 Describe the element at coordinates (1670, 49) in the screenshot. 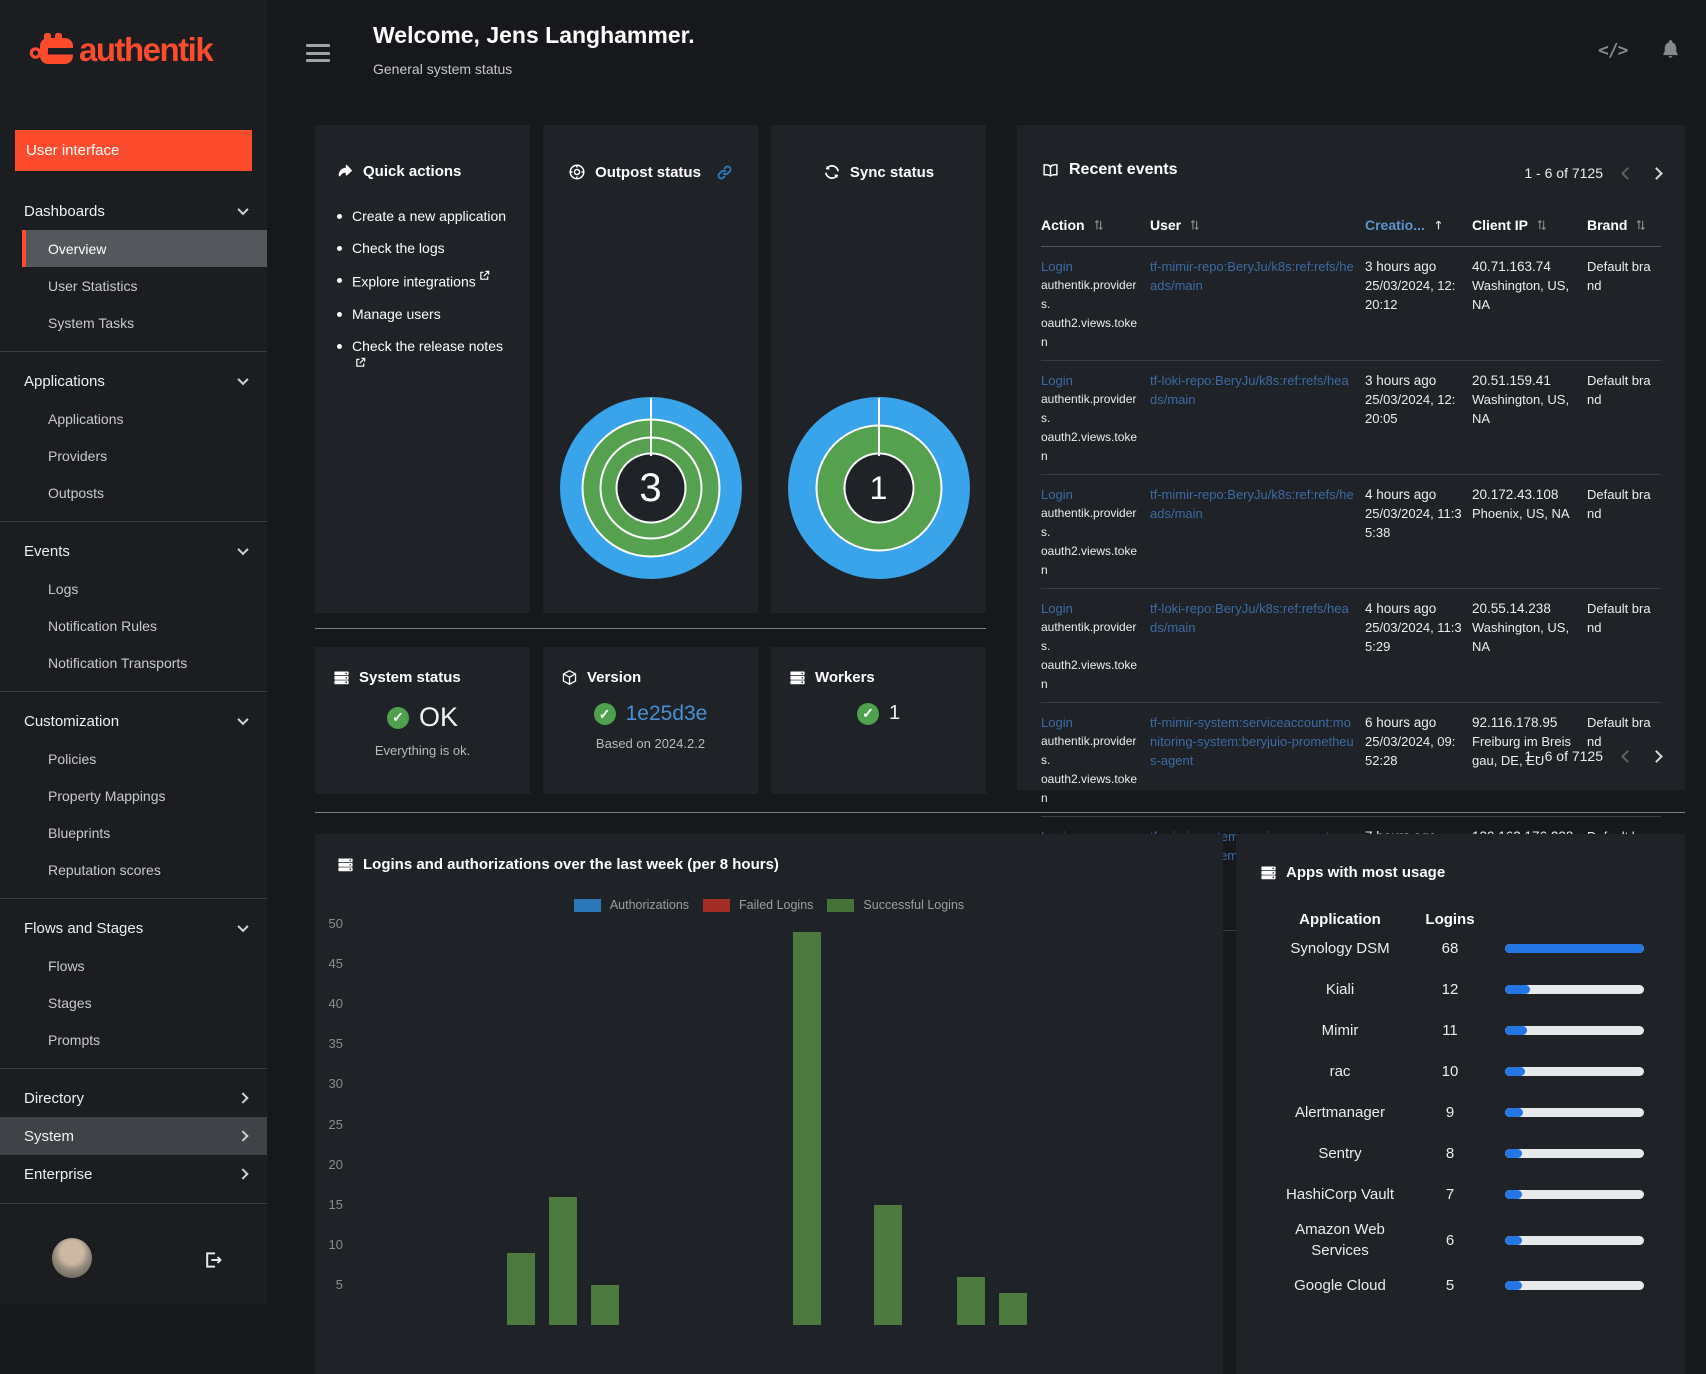

I see `bell-icon` at that location.